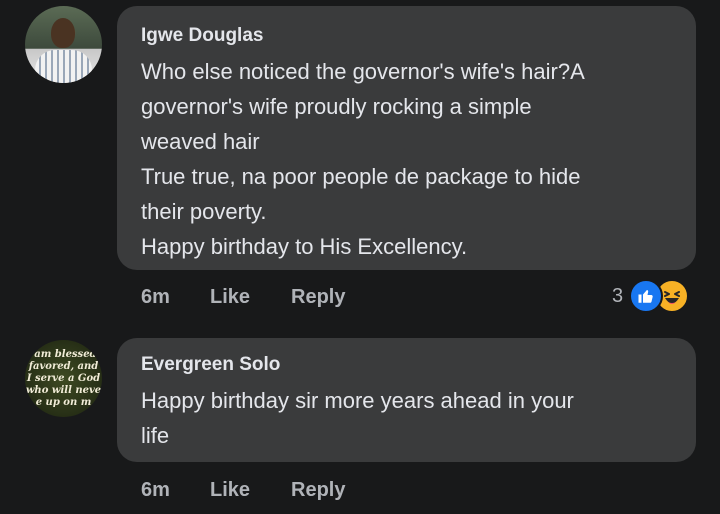 Image resolution: width=720 pixels, height=514 pixels. I want to click on comment-line: governor's wife proudly rocking a simple, so click(336, 106).